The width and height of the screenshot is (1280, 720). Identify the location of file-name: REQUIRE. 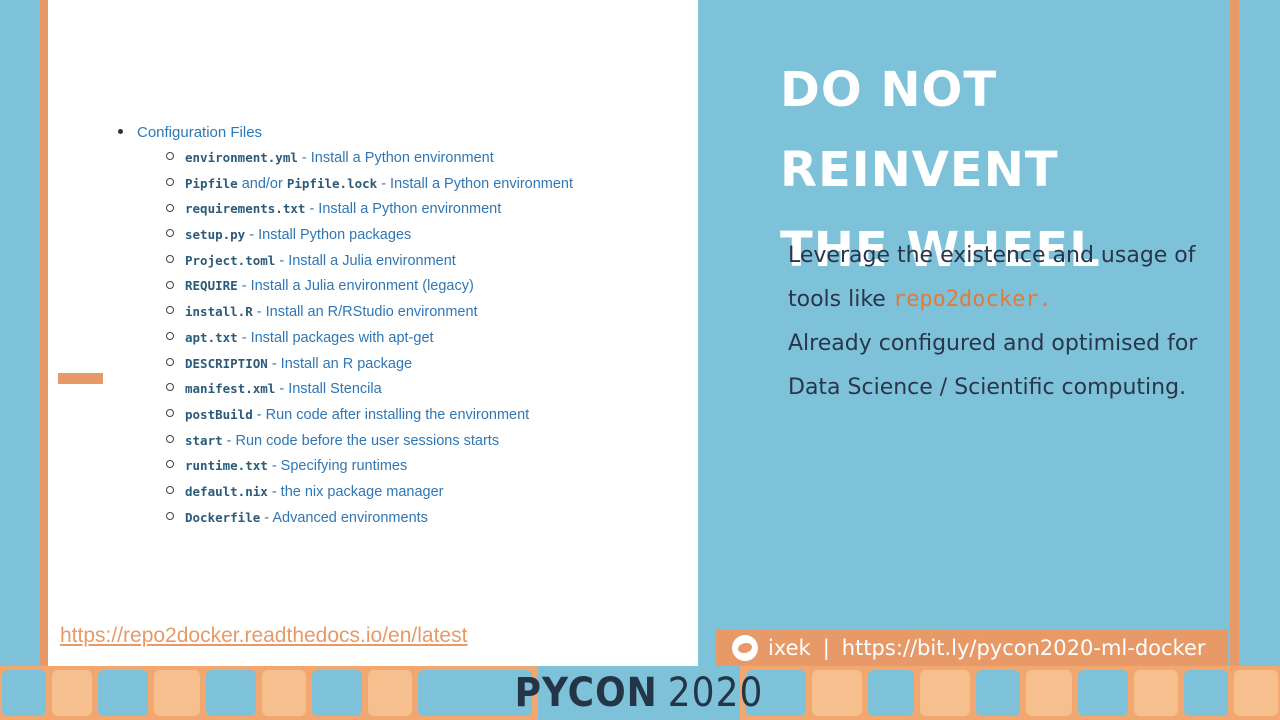
(211, 286).